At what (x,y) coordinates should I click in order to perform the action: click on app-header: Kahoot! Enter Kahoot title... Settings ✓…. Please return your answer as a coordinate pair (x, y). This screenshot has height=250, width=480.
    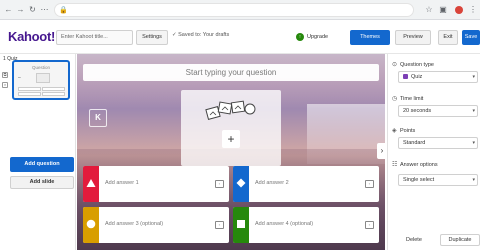
    Looking at the image, I should click on (240, 37).